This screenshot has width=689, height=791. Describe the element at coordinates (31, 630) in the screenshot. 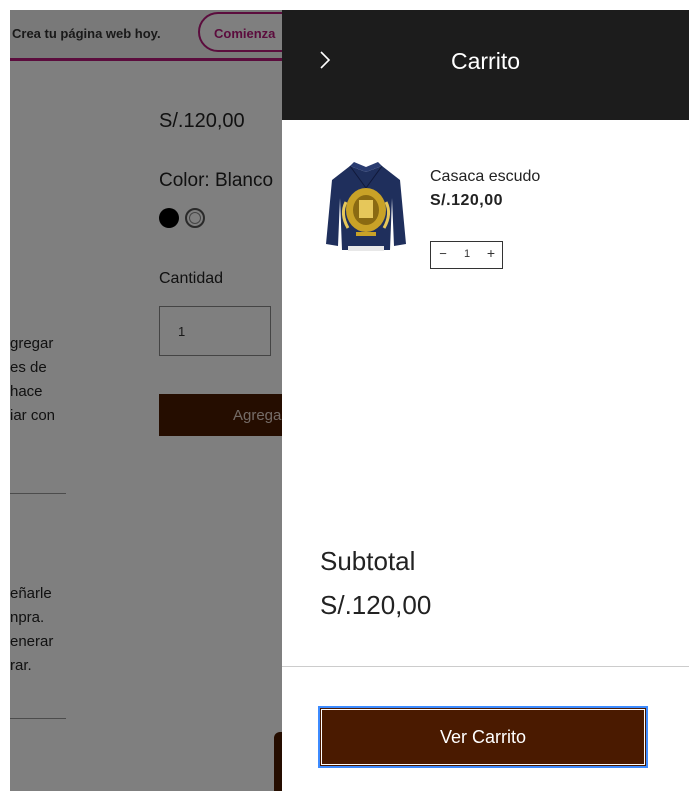

I see `shipping-info-fragment: eñarle npra. enerar rar.` at that location.